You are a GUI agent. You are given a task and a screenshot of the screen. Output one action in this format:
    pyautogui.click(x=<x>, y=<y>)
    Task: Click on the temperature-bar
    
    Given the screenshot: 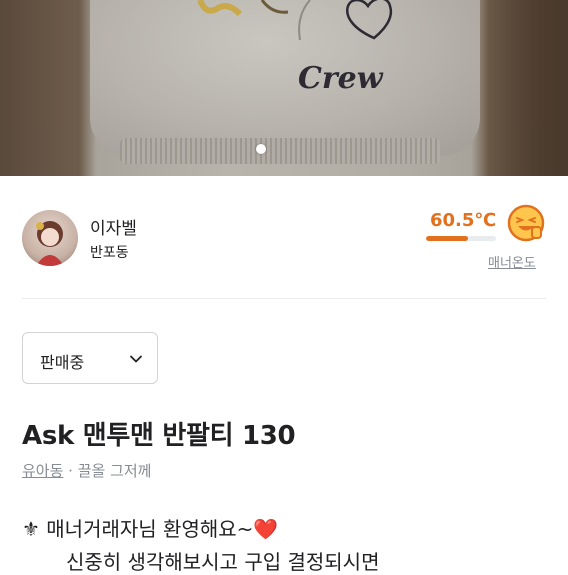 What is the action you would take?
    pyautogui.click(x=461, y=238)
    